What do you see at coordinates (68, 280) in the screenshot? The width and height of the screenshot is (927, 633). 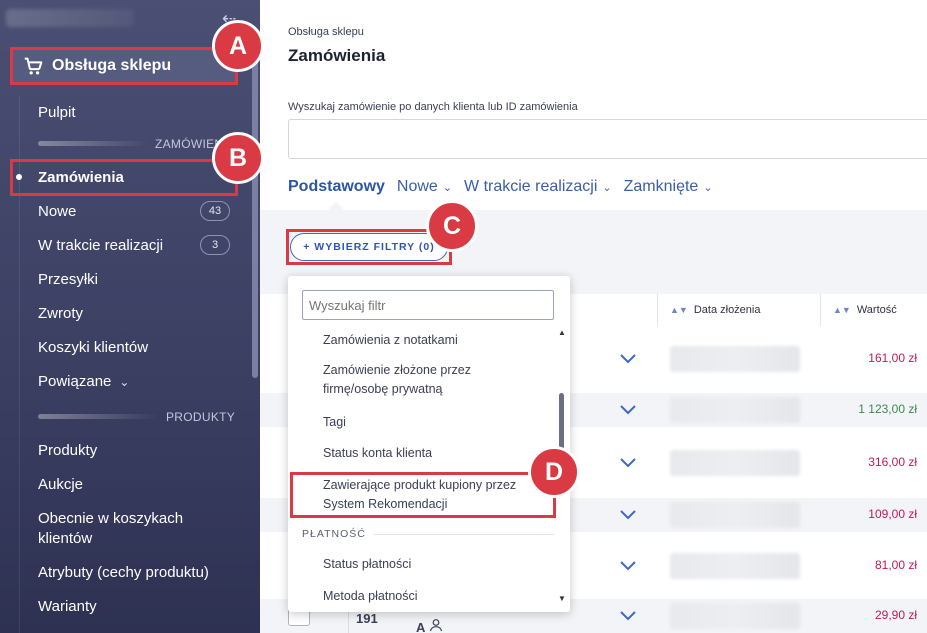 I see `sidebar-item-shipments: Przesyłki` at bounding box center [68, 280].